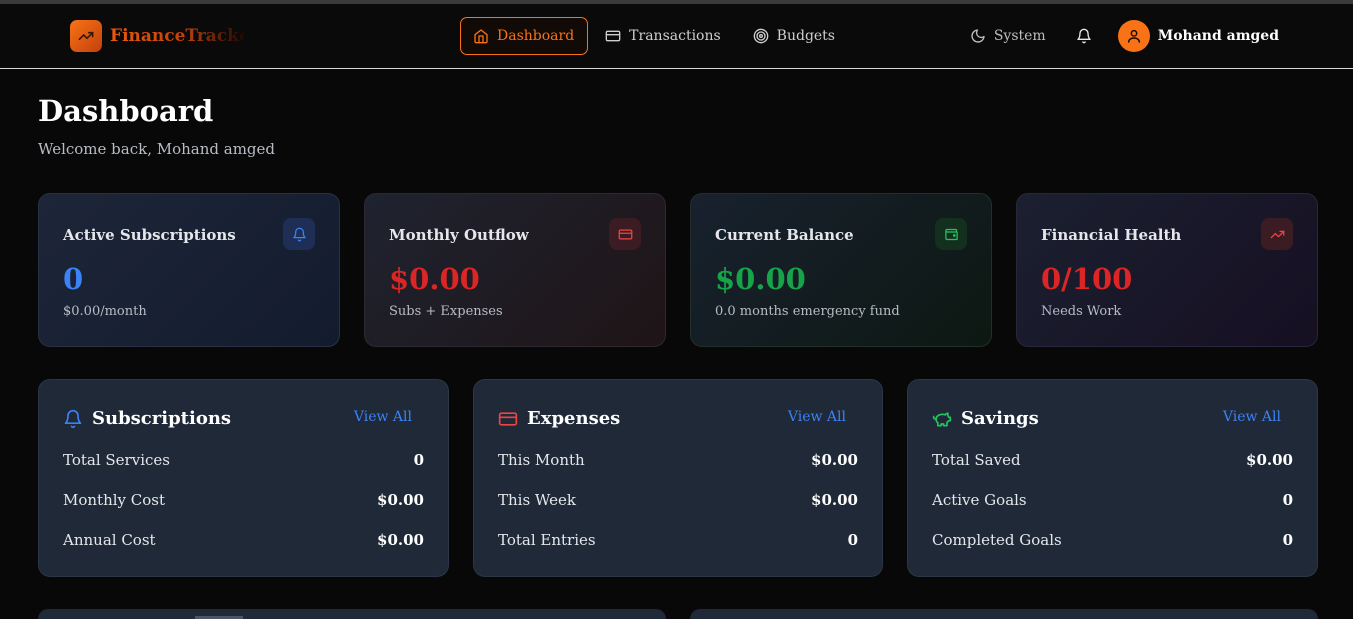 The width and height of the screenshot is (1353, 619). I want to click on stat-label: Financial Health, so click(1111, 235).